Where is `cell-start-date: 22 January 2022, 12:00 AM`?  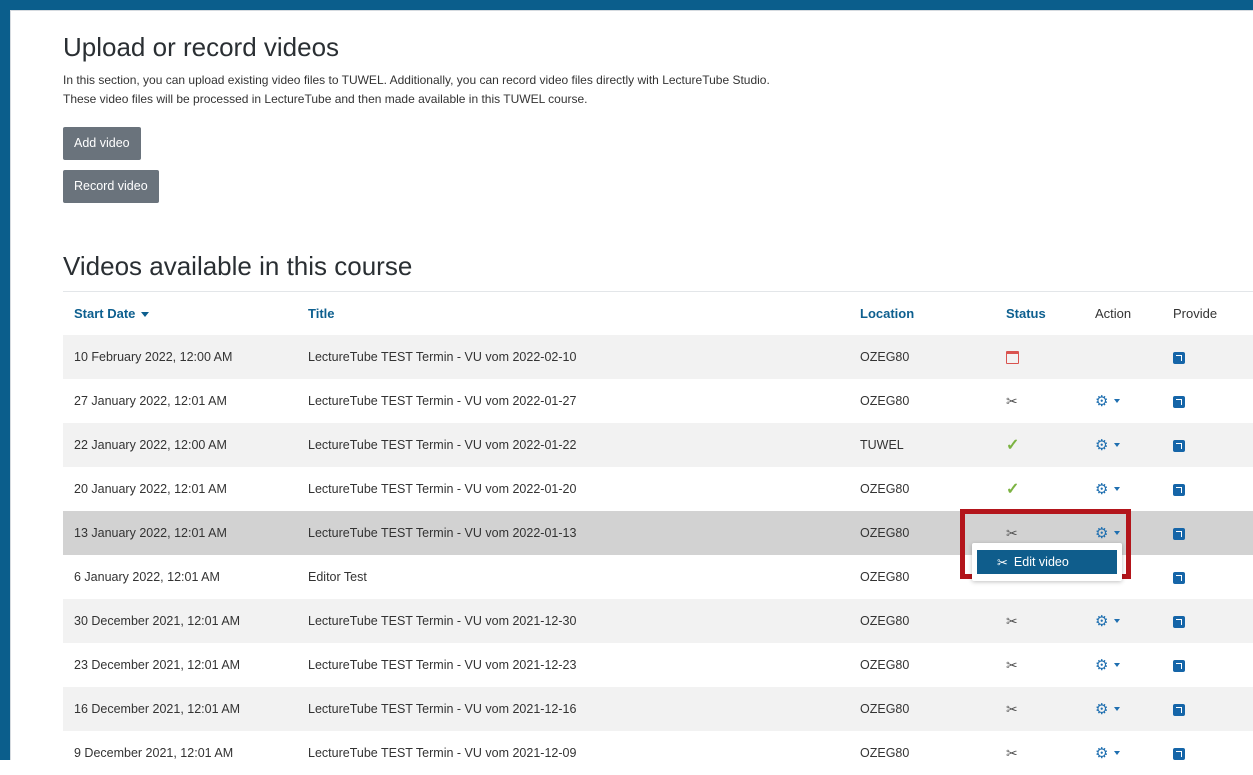 cell-start-date: 22 January 2022, 12:00 AM is located at coordinates (180, 445).